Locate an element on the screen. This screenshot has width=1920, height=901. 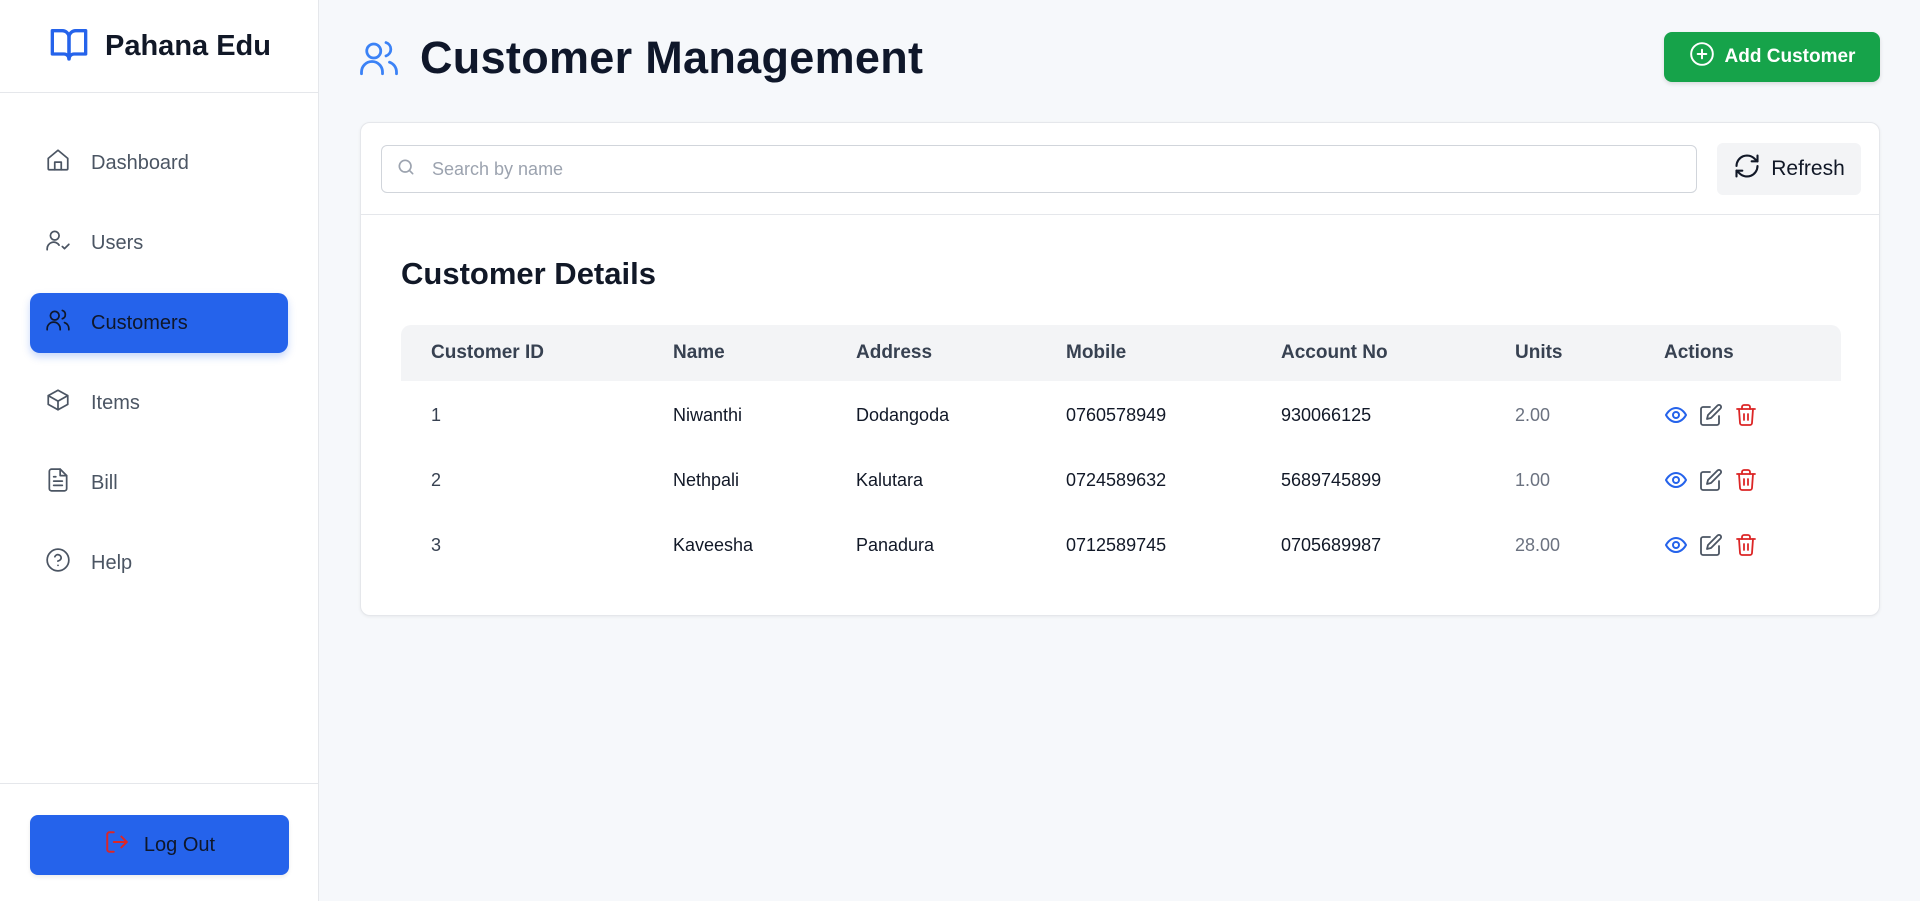
cell-account-no: 930066125 is located at coordinates (1326, 415).